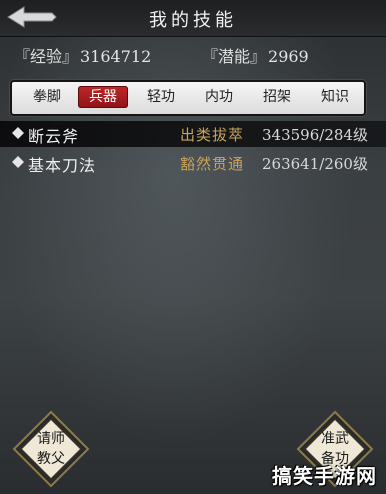 The image size is (386, 494). Describe the element at coordinates (288, 56) in the screenshot. I see `potential-value: 2969` at that location.